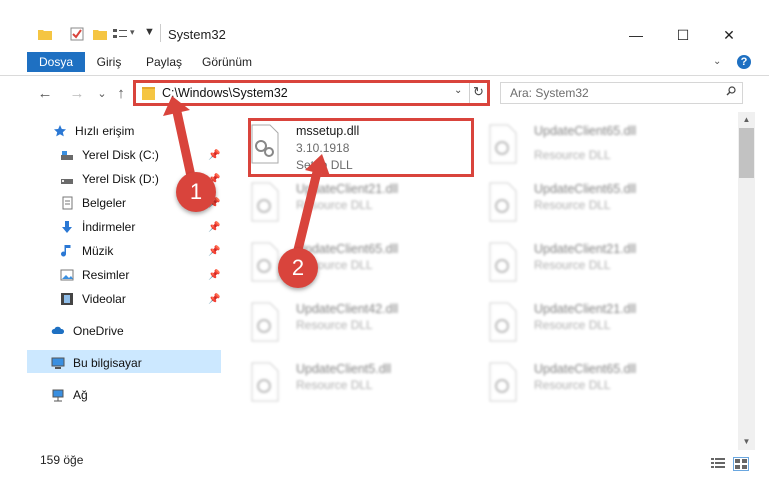 The image size is (769, 493). What do you see at coordinates (298, 268) in the screenshot?
I see `annotation-marker-2: 2` at bounding box center [298, 268].